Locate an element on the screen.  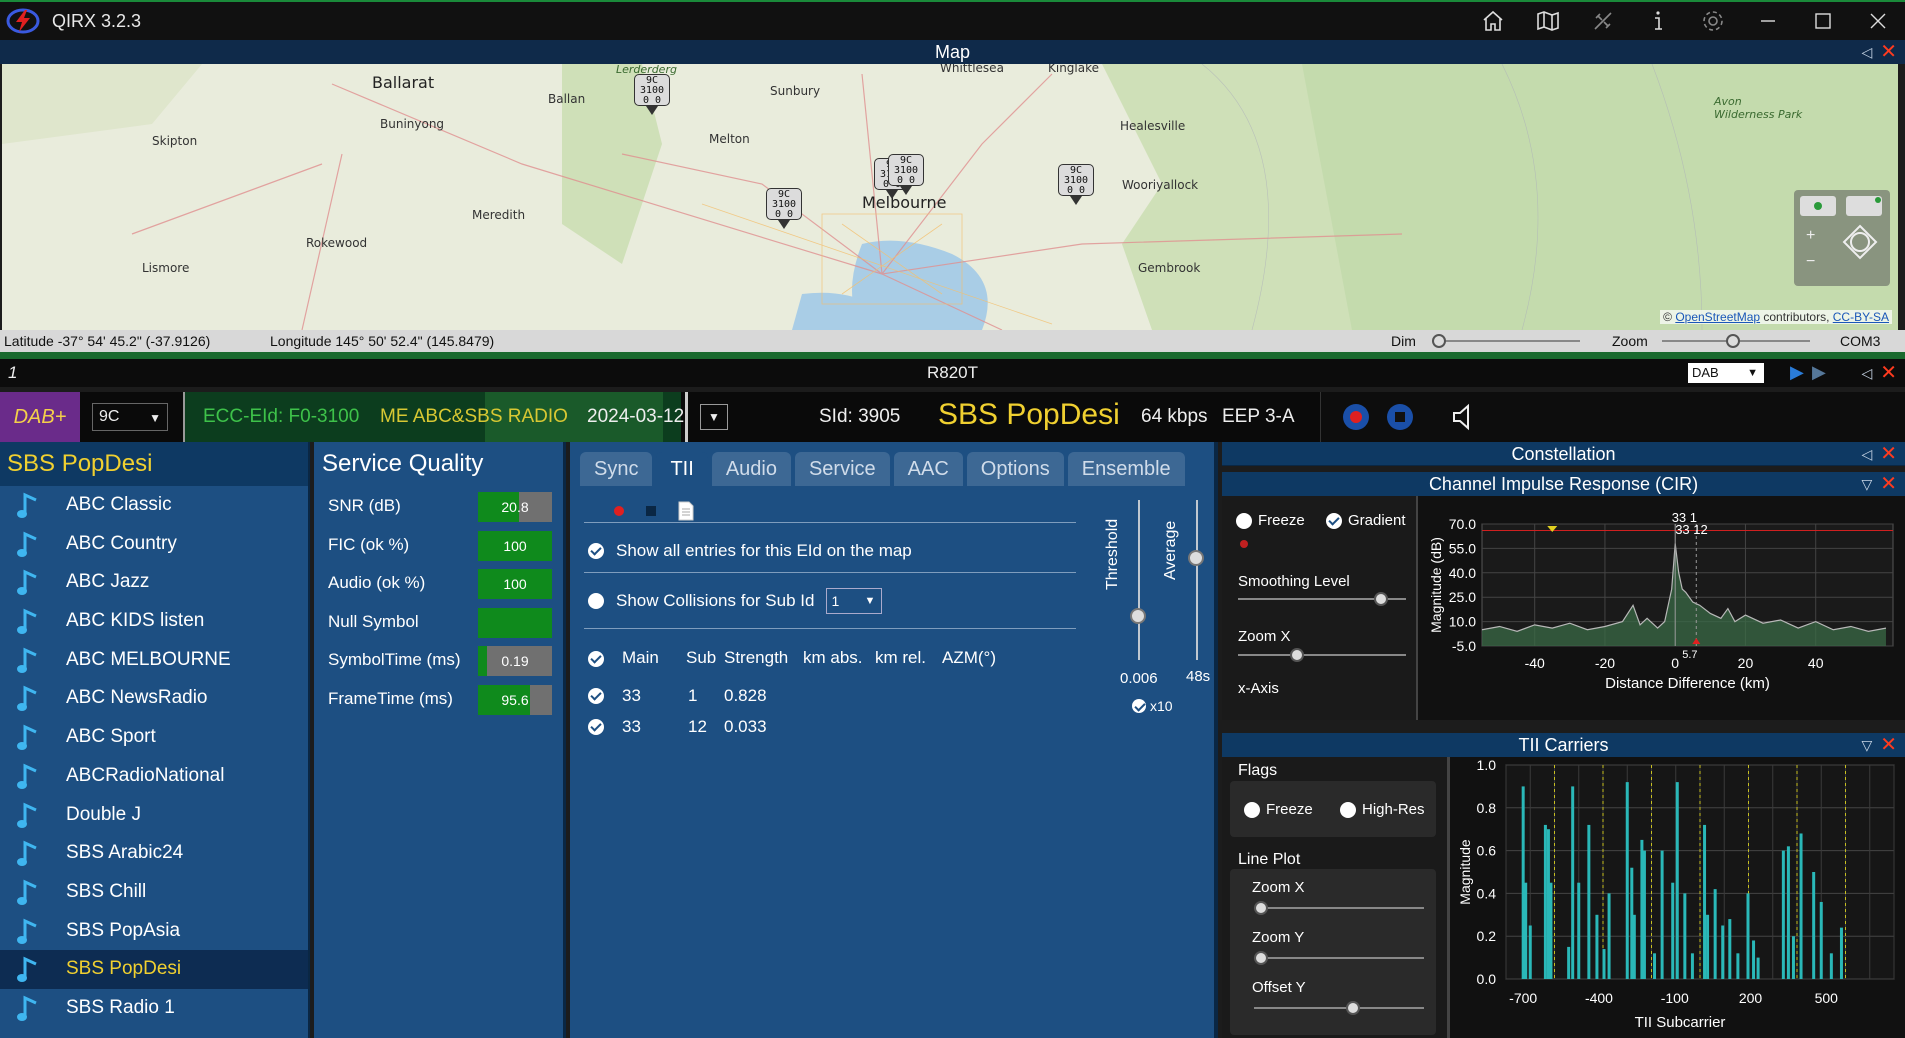
quality-bar: 100 is located at coordinates (515, 545).